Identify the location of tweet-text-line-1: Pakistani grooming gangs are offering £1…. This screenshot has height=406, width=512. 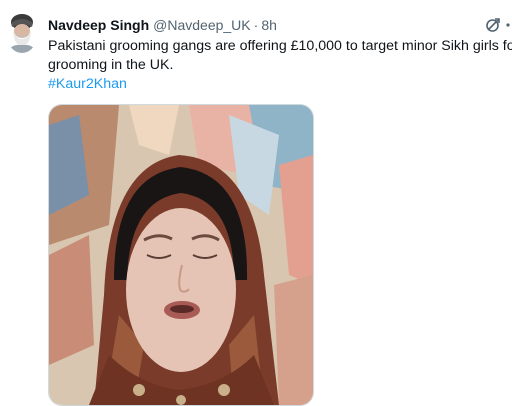
(280, 46).